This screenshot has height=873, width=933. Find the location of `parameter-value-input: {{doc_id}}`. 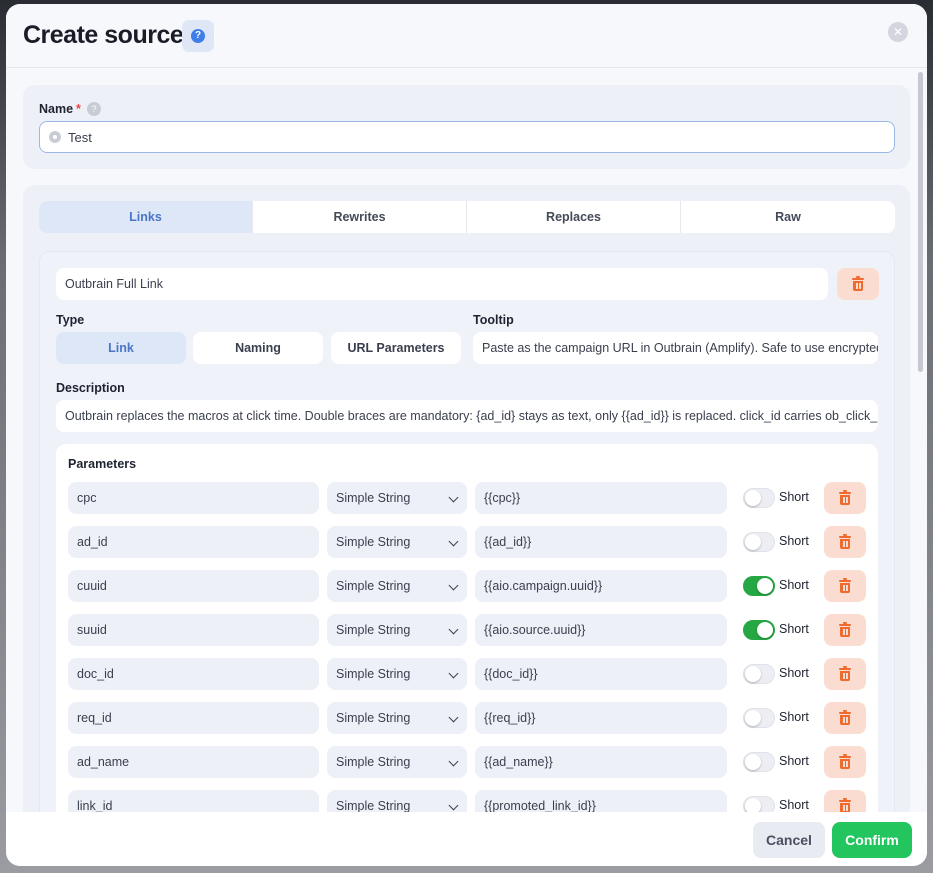

parameter-value-input: {{doc_id}} is located at coordinates (601, 674).